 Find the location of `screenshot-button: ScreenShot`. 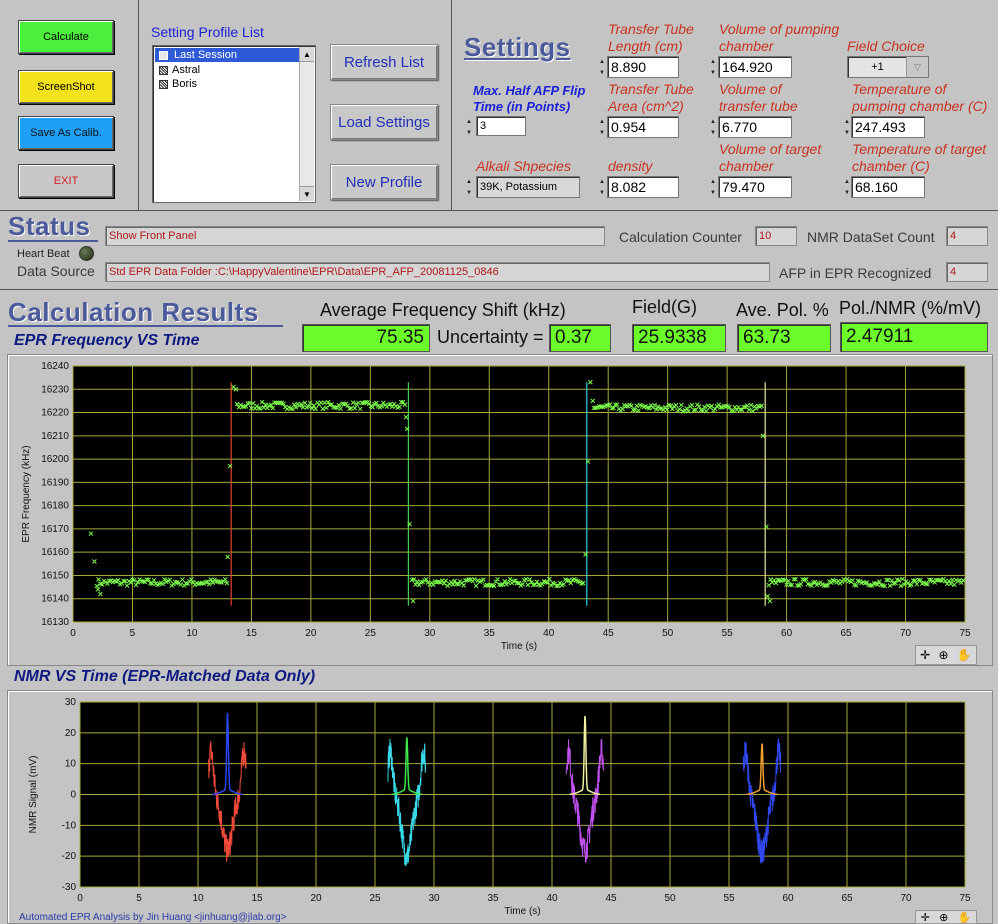

screenshot-button: ScreenShot is located at coordinates (66, 87).